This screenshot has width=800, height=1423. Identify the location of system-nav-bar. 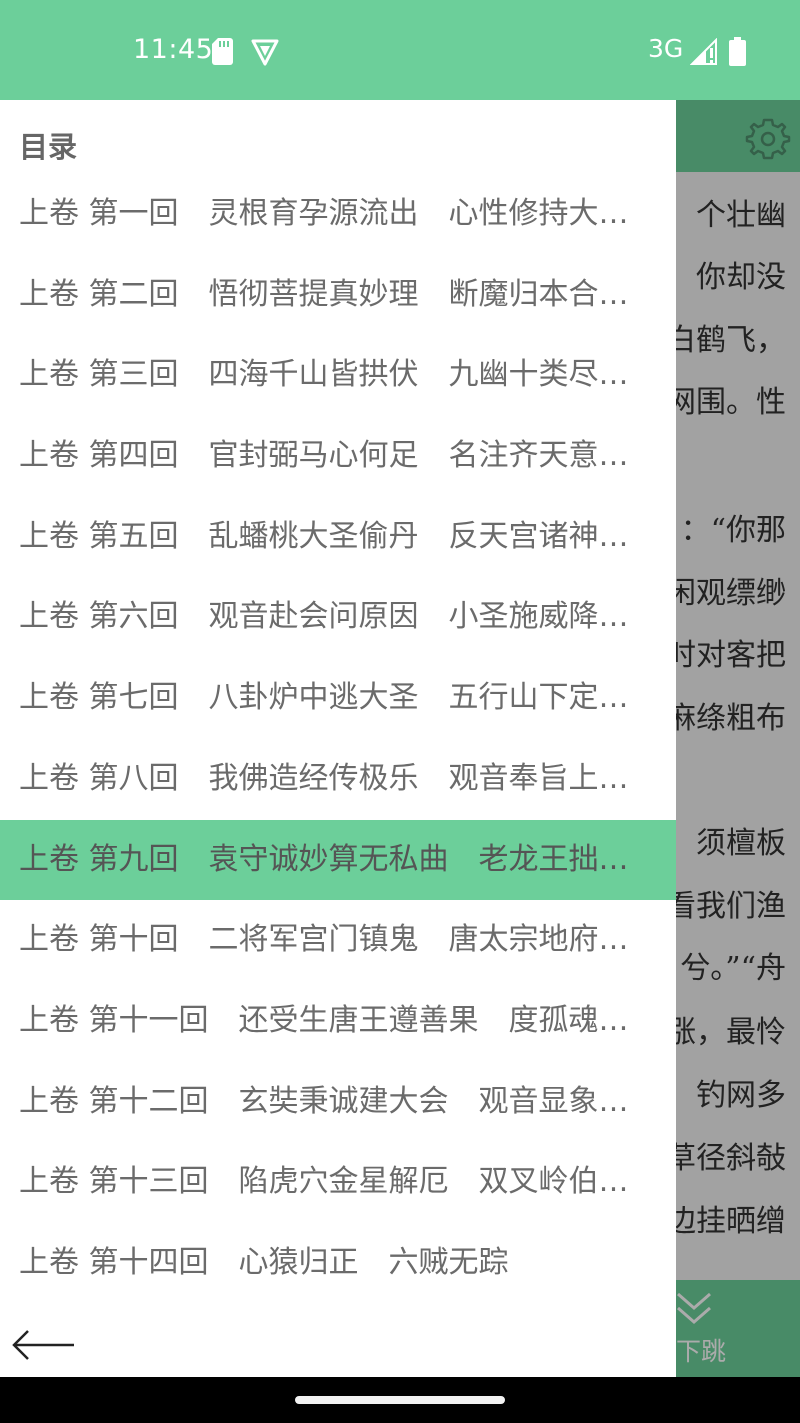
(400, 1400).